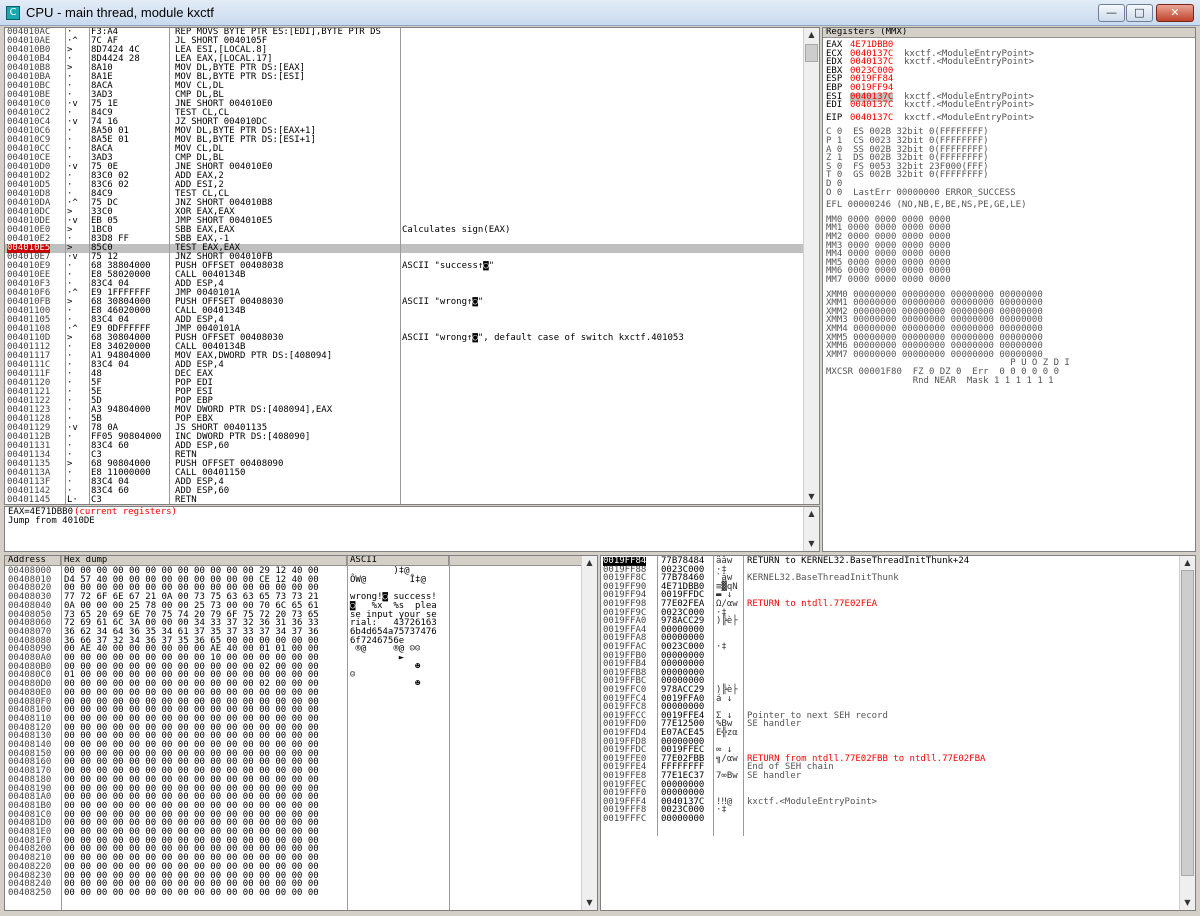 The height and width of the screenshot is (916, 1200). I want to click on disasm-row: 004010E2 · 83D8 FF SBB EAX,-1, so click(405, 239).